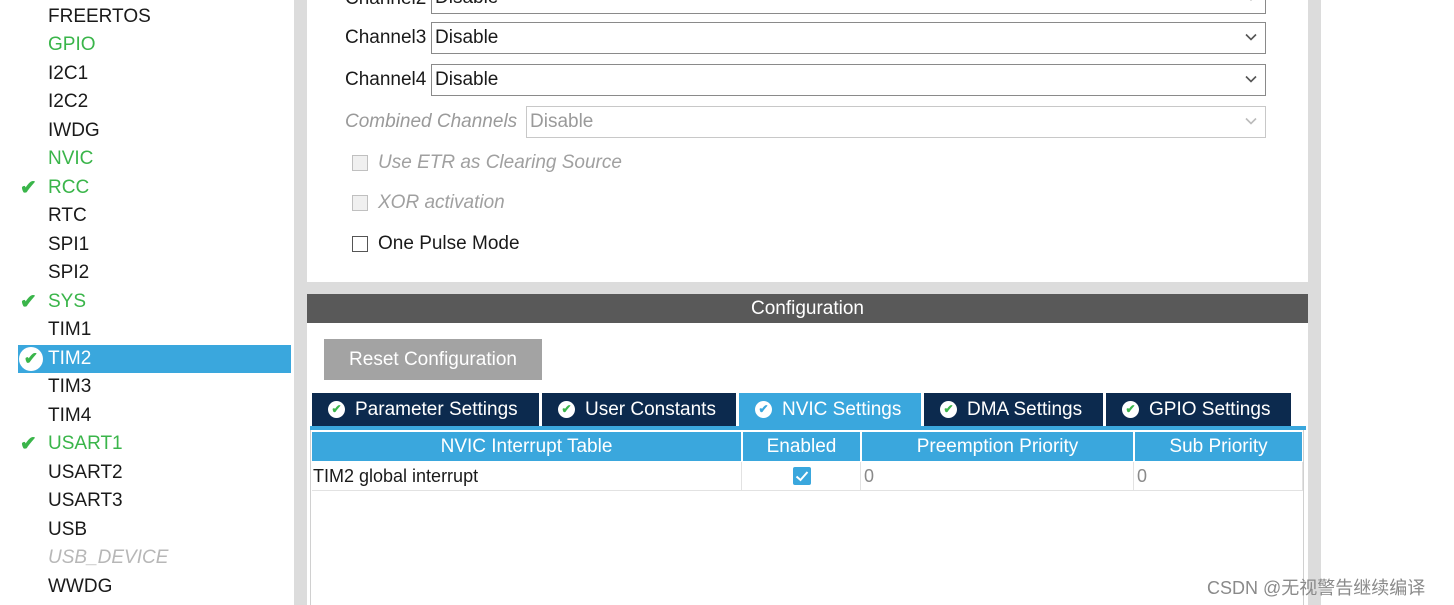  I want to click on tab-label: GPIO Settings, so click(1210, 409).